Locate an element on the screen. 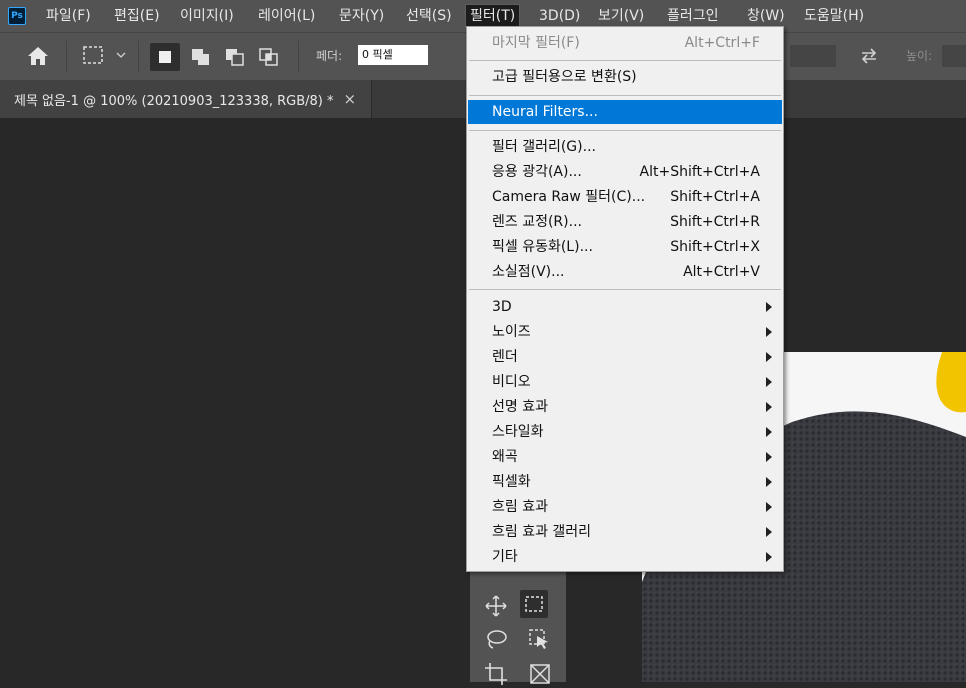 The image size is (966, 688). intersect-selection-icon is located at coordinates (268, 57).